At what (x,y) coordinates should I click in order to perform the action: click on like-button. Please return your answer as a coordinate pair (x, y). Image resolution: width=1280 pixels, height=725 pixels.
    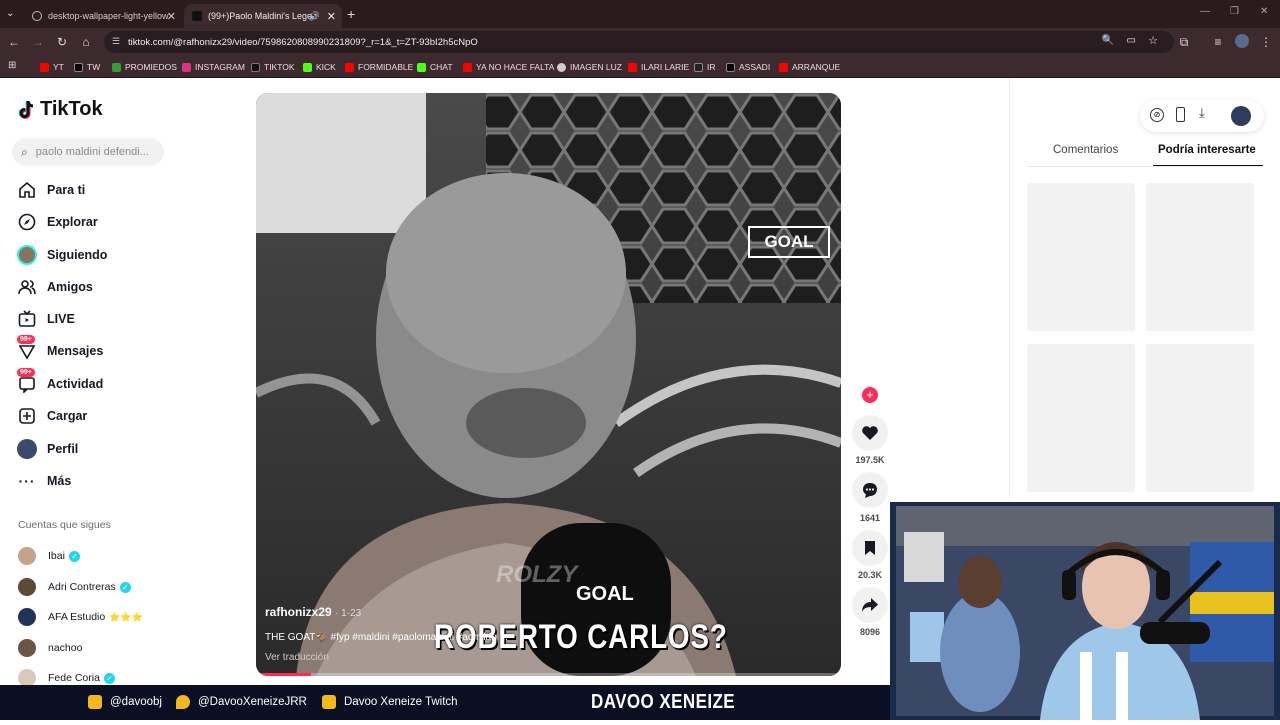
    Looking at the image, I should click on (870, 433).